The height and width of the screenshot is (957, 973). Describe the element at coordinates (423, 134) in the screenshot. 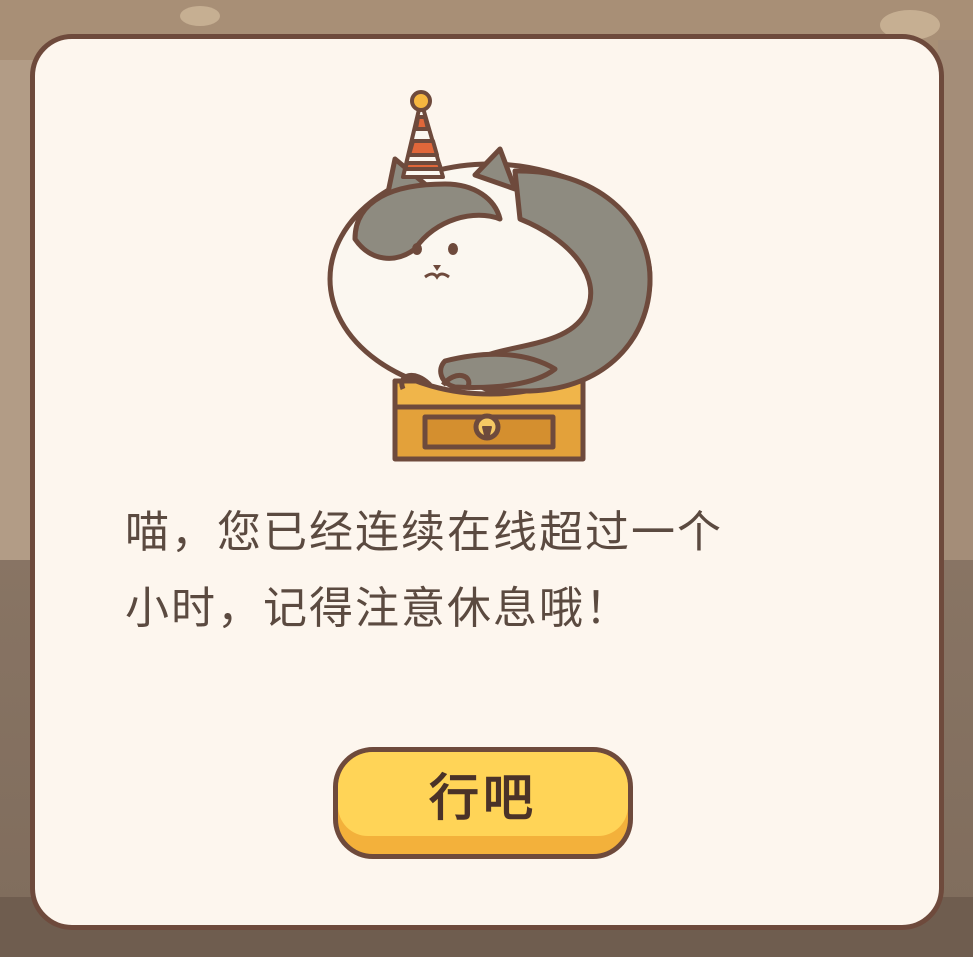

I see `party-hat-icon` at that location.